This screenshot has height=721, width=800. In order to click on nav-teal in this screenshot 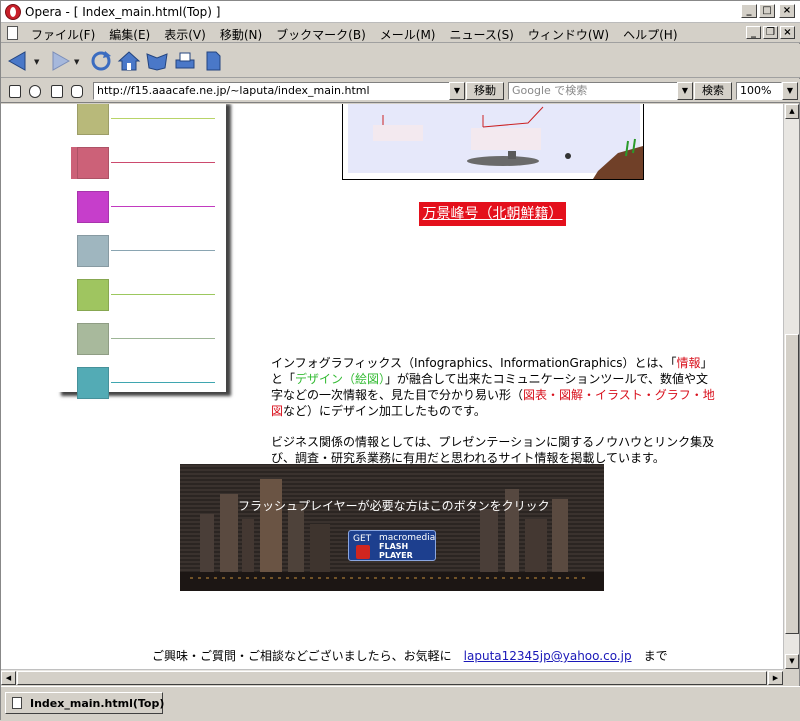, I will do `click(149, 383)`.